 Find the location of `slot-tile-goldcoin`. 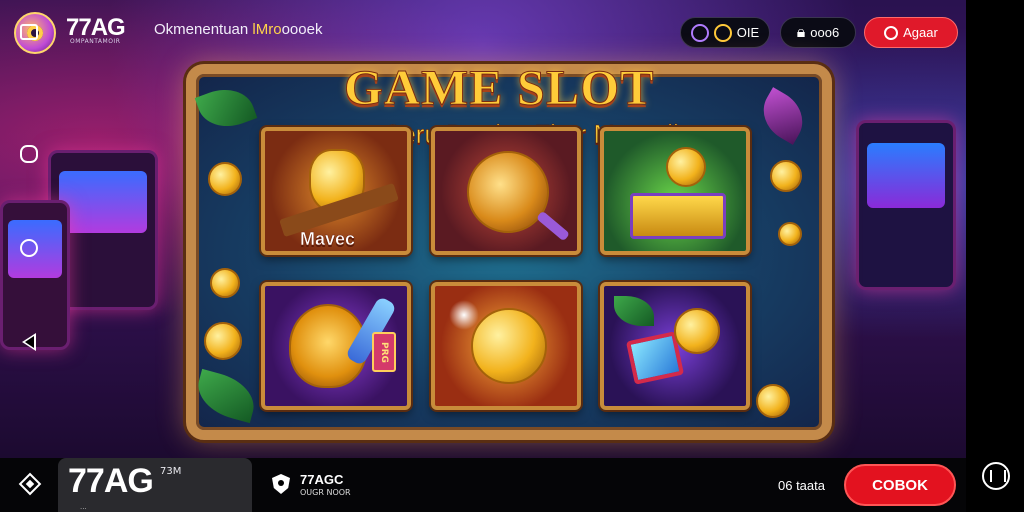

slot-tile-goldcoin is located at coordinates (506, 346).